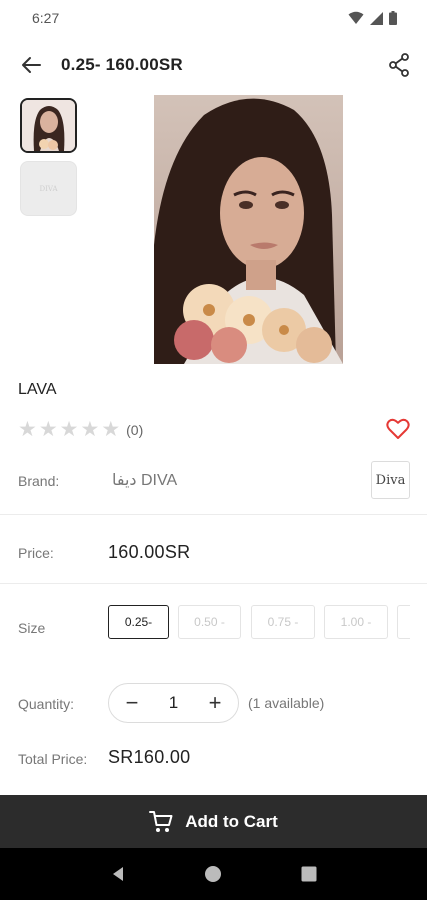  What do you see at coordinates (37, 389) in the screenshot?
I see `product-name: LAVA` at bounding box center [37, 389].